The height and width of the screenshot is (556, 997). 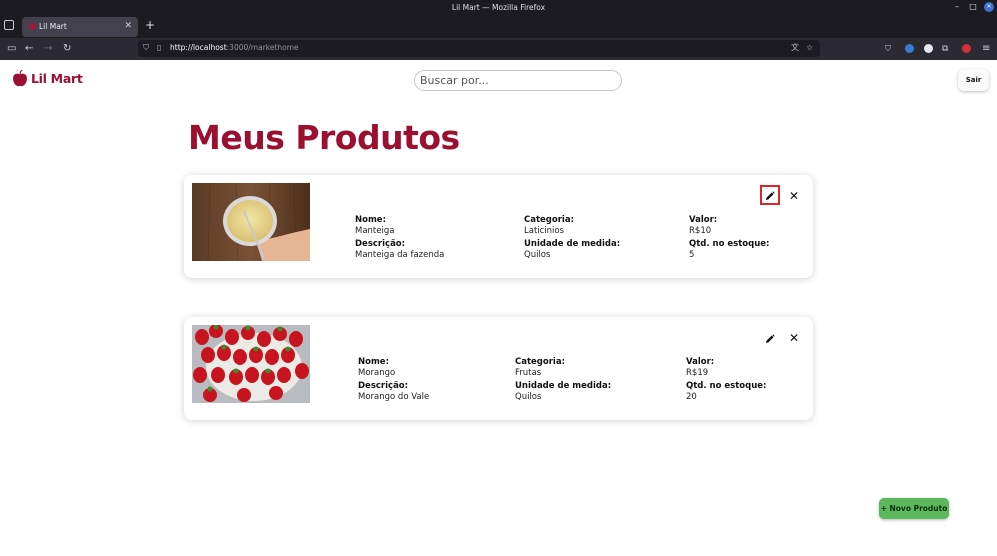 What do you see at coordinates (692, 255) in the screenshot?
I see `product-stock: 5` at bounding box center [692, 255].